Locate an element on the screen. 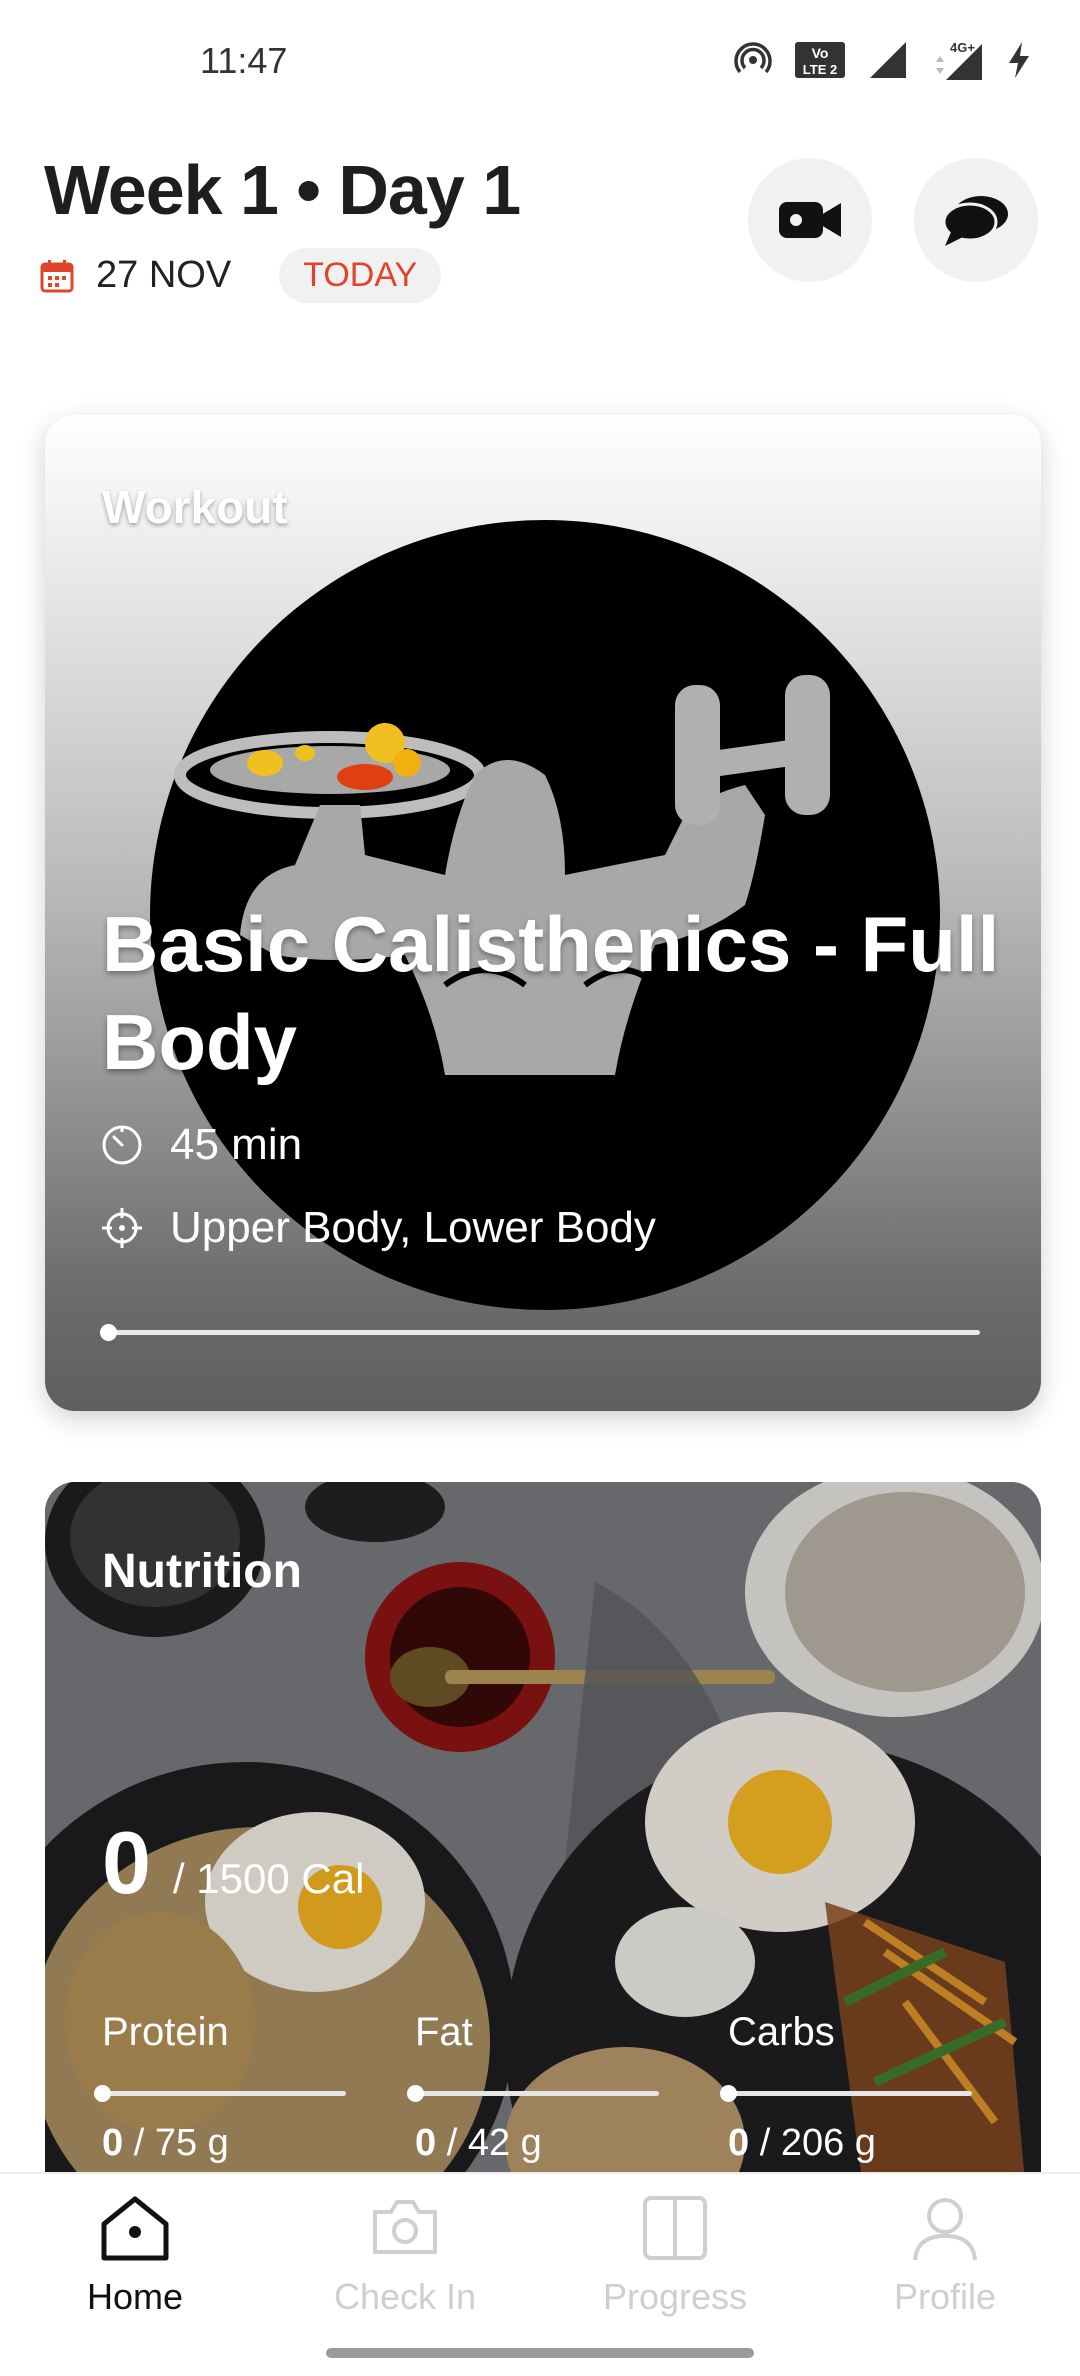 The width and height of the screenshot is (1080, 2376). calories-target: / 1500 Cal is located at coordinates (268, 1878).